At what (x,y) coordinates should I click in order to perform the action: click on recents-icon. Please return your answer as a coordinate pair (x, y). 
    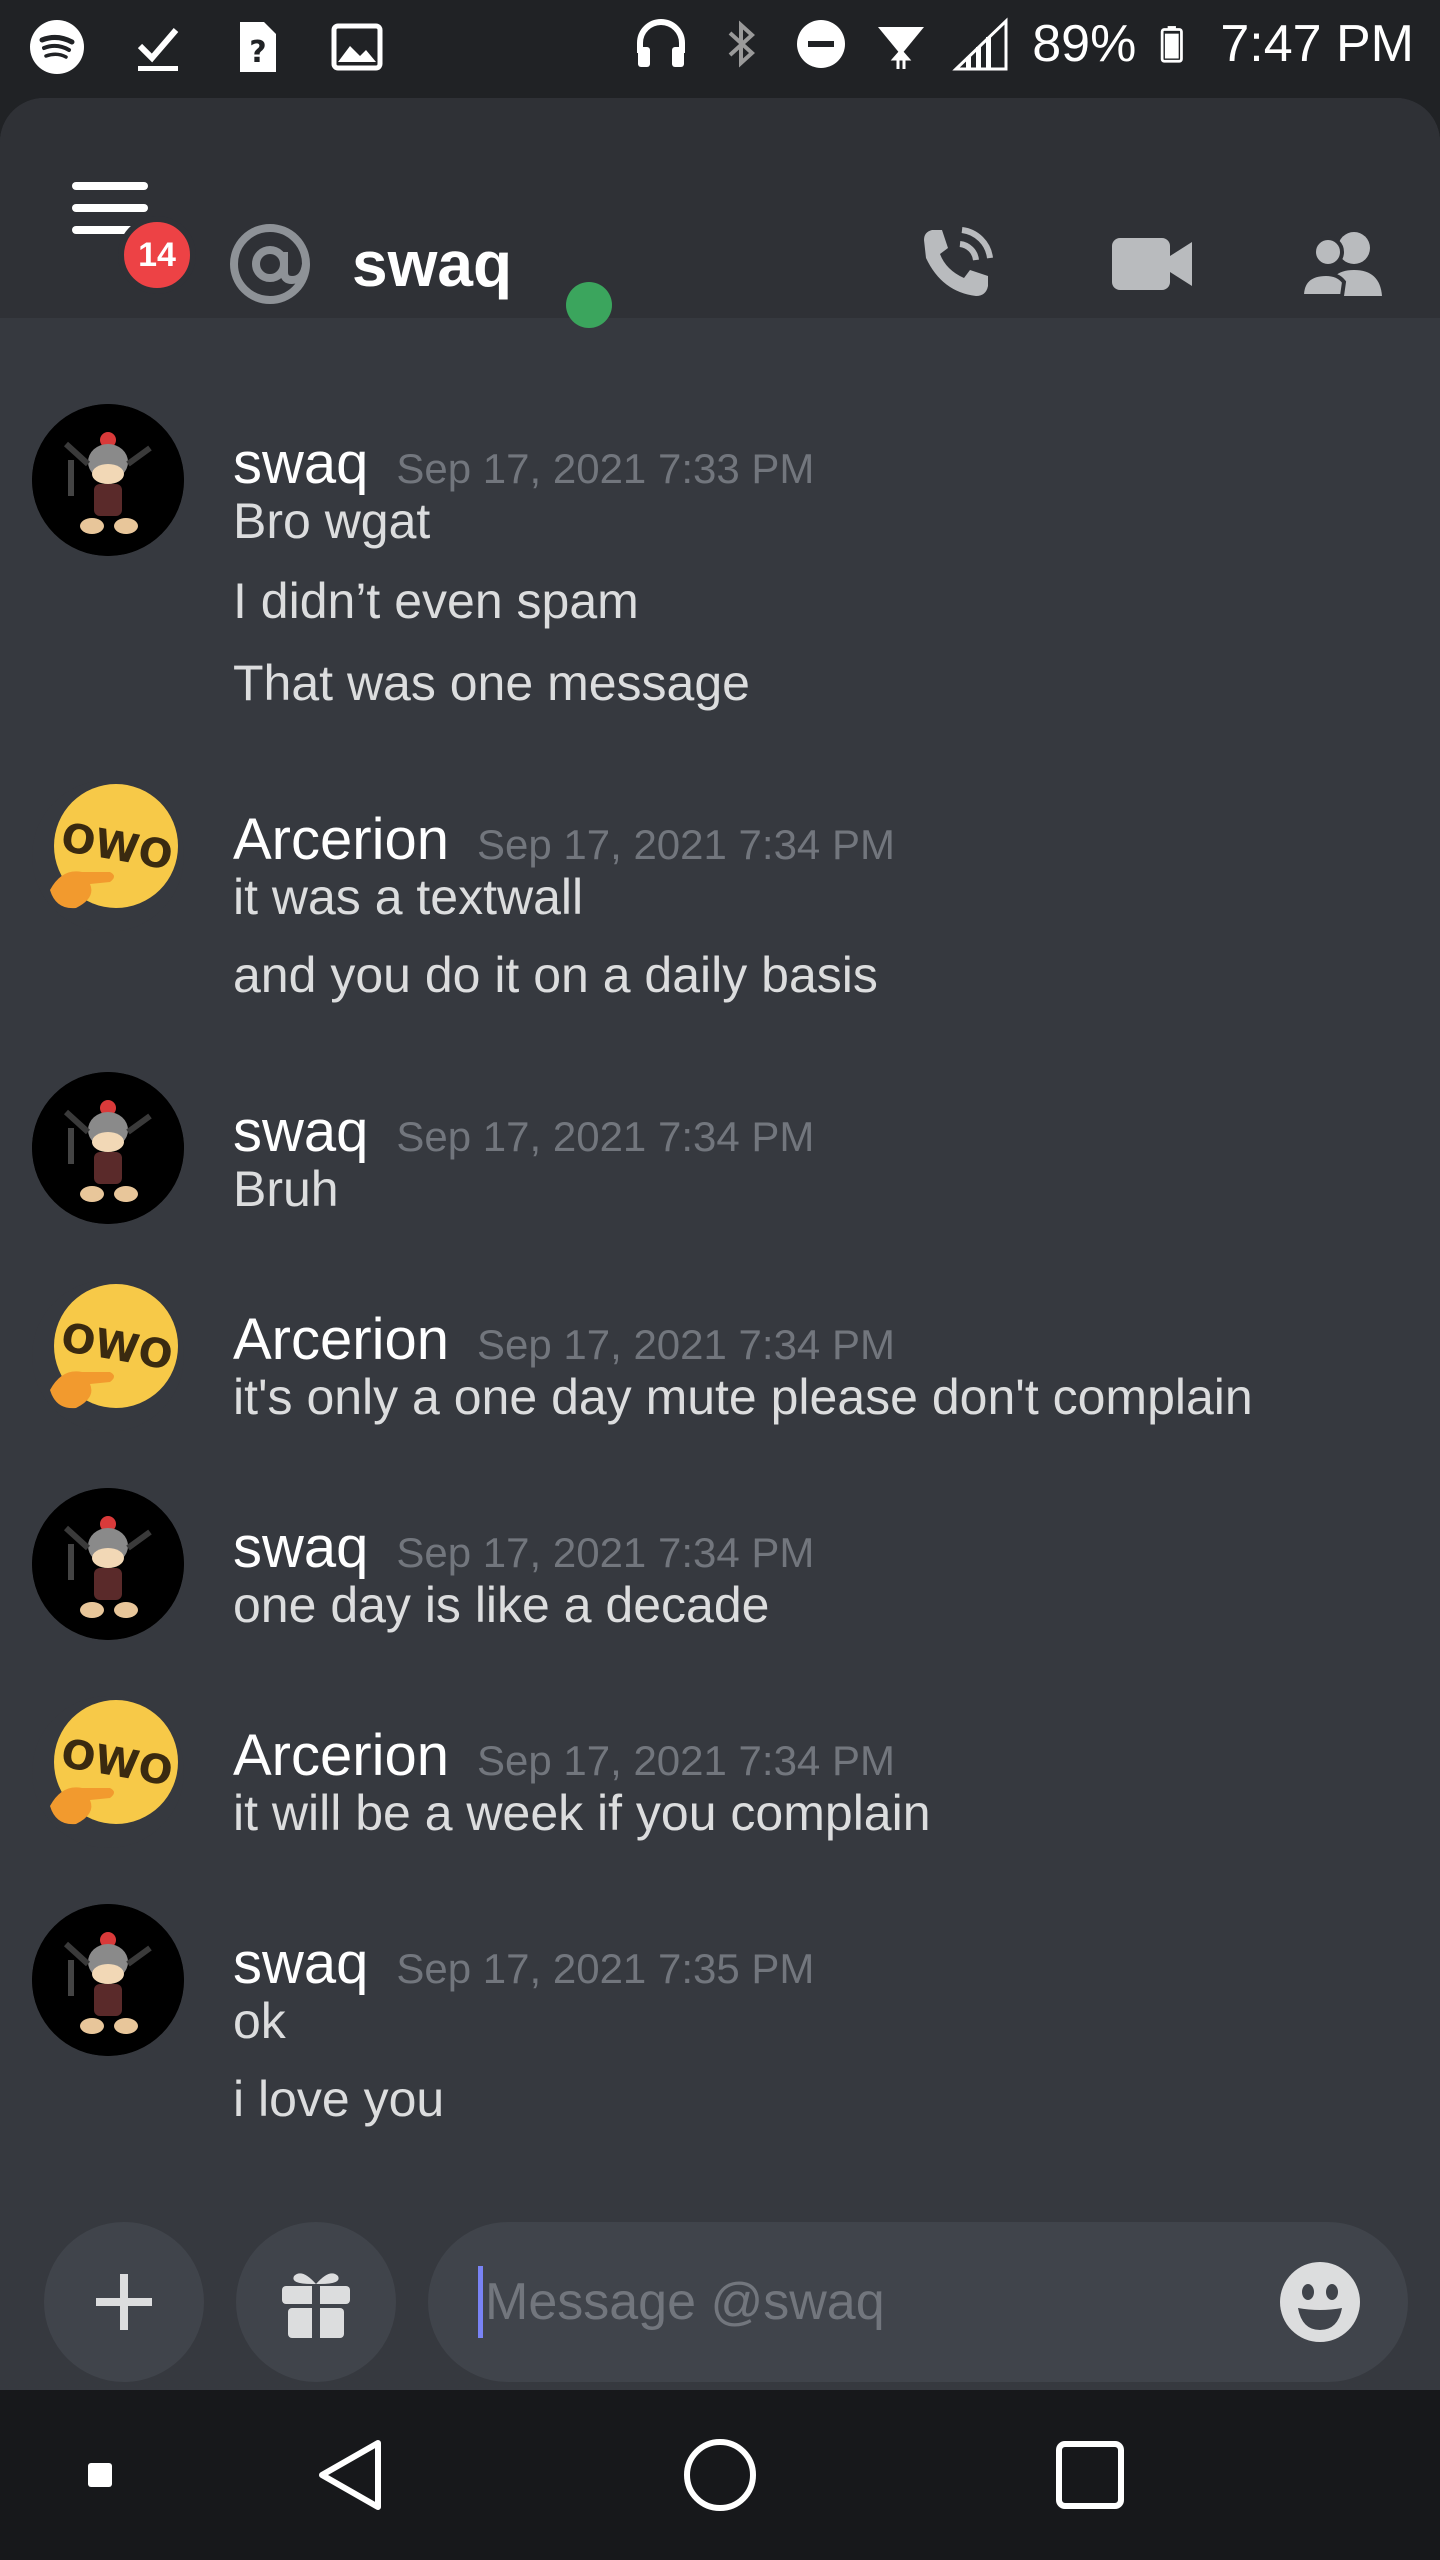
    Looking at the image, I should click on (1090, 2475).